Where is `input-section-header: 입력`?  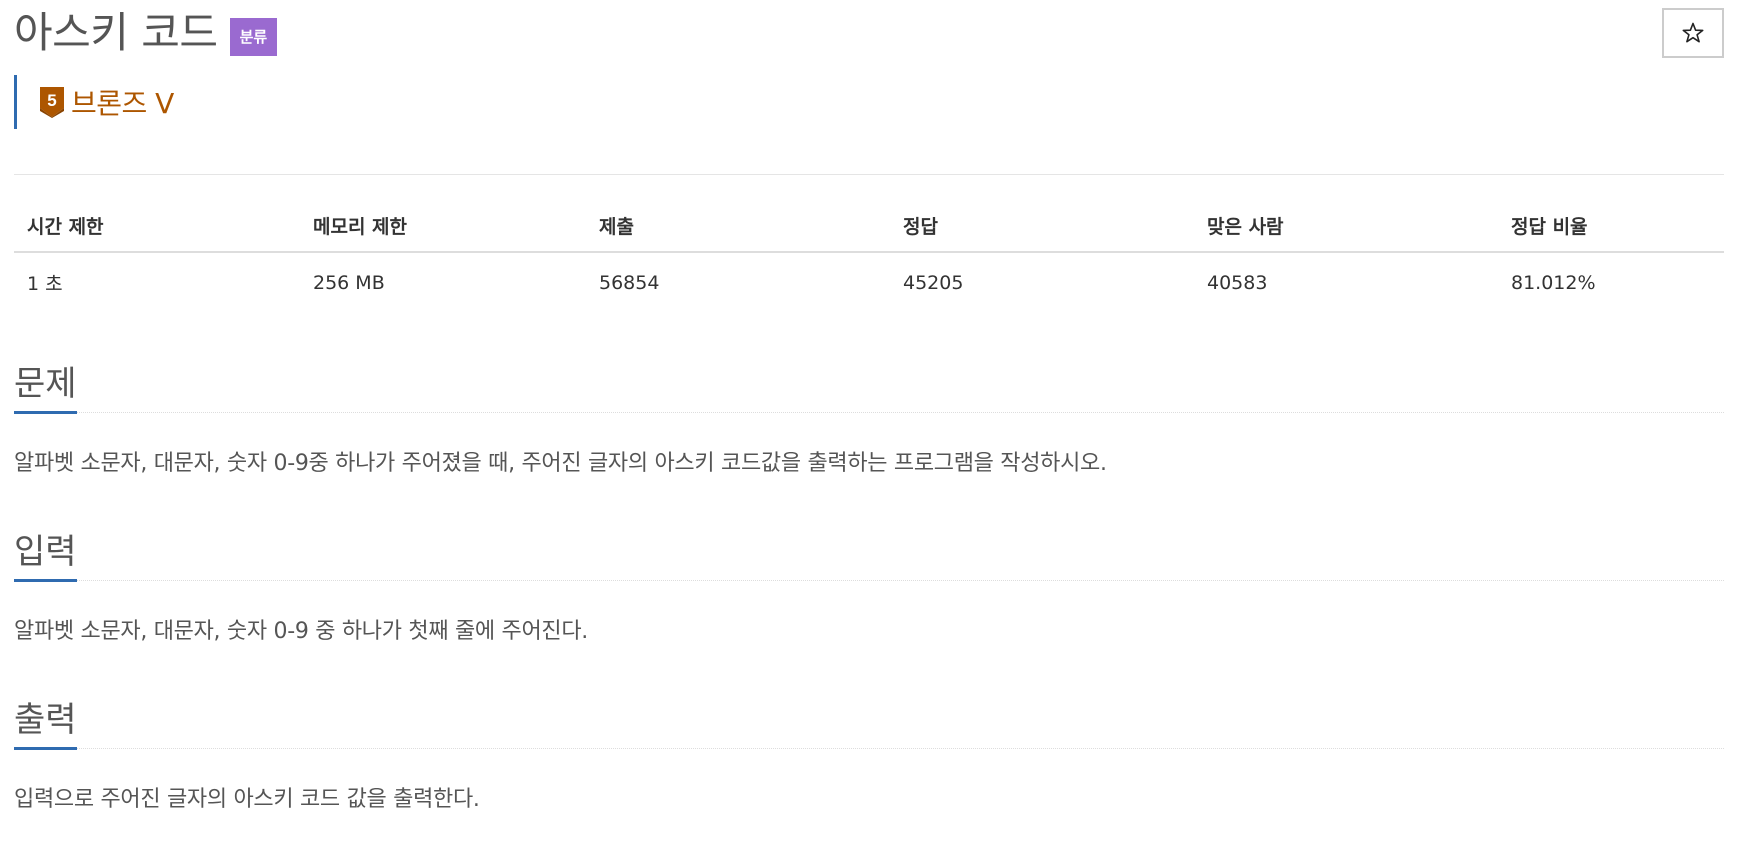 input-section-header: 입력 is located at coordinates (869, 553).